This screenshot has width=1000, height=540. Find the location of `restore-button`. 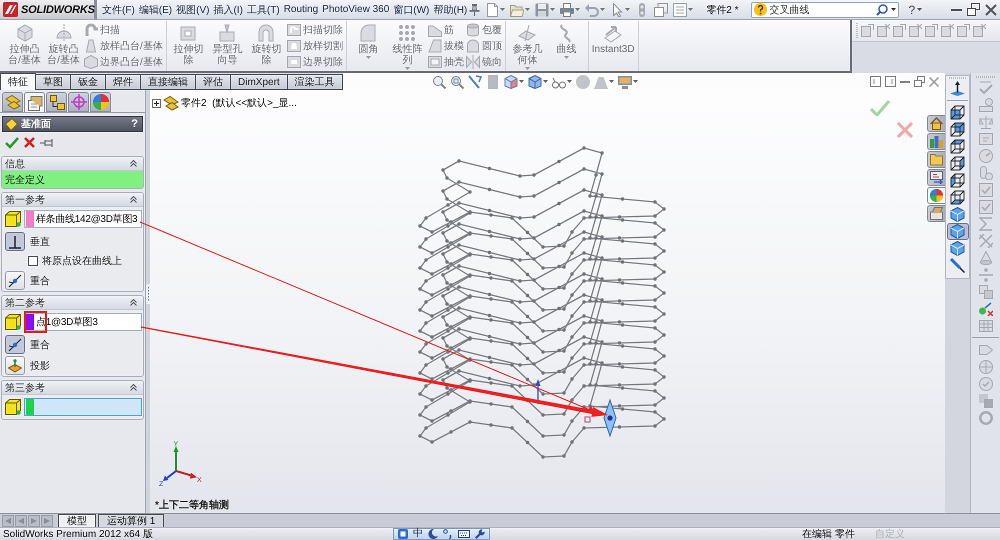

restore-button is located at coordinates (973, 9).